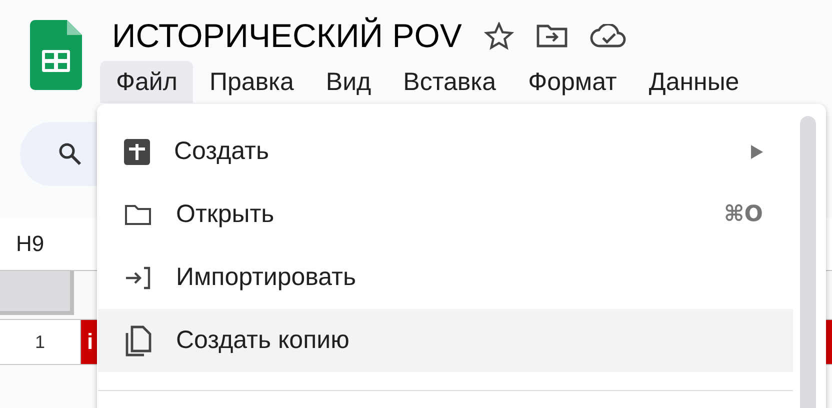 This screenshot has width=832, height=408. I want to click on sheets-logo, so click(56, 55).